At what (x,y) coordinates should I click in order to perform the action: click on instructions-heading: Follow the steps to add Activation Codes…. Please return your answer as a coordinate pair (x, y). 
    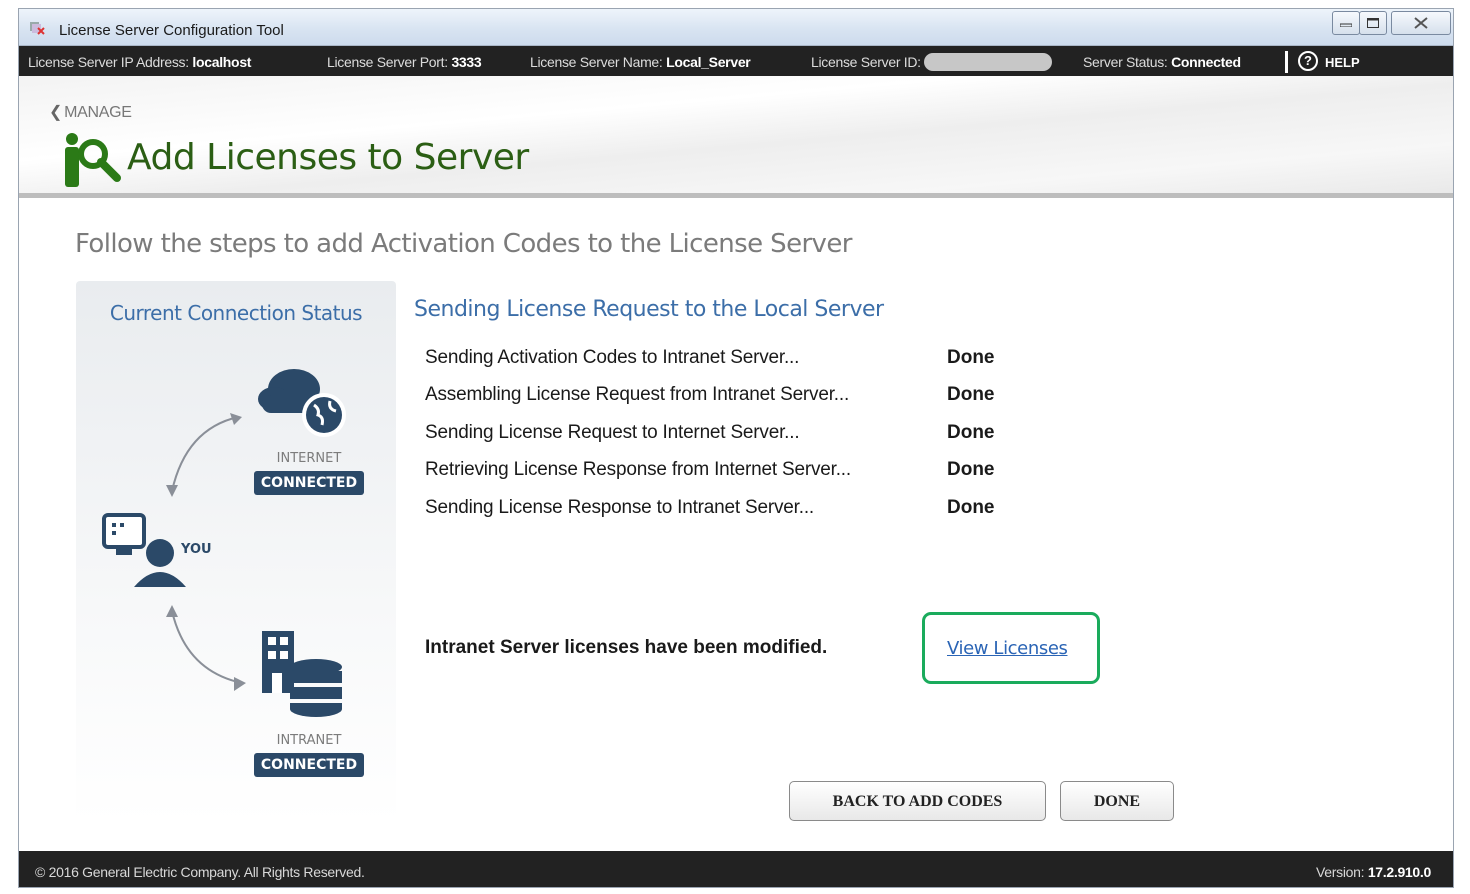
    Looking at the image, I should click on (463, 244).